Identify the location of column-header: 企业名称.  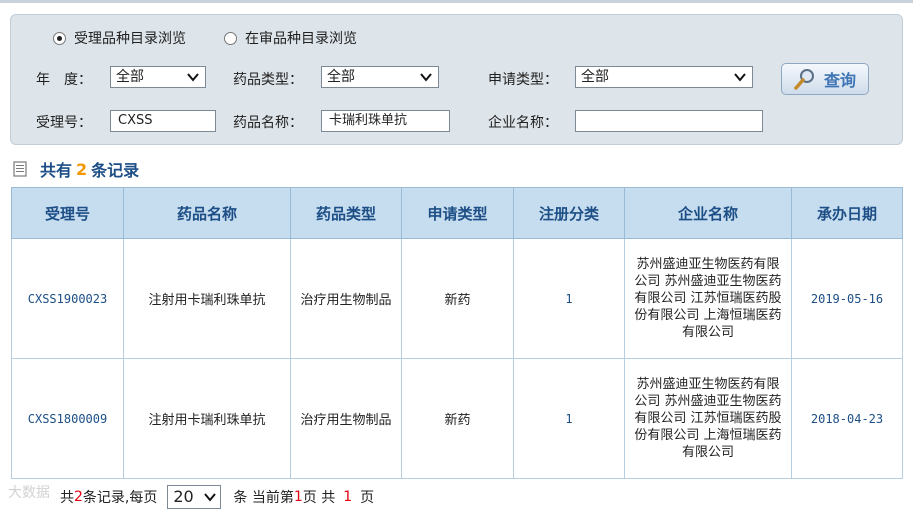
(708, 213).